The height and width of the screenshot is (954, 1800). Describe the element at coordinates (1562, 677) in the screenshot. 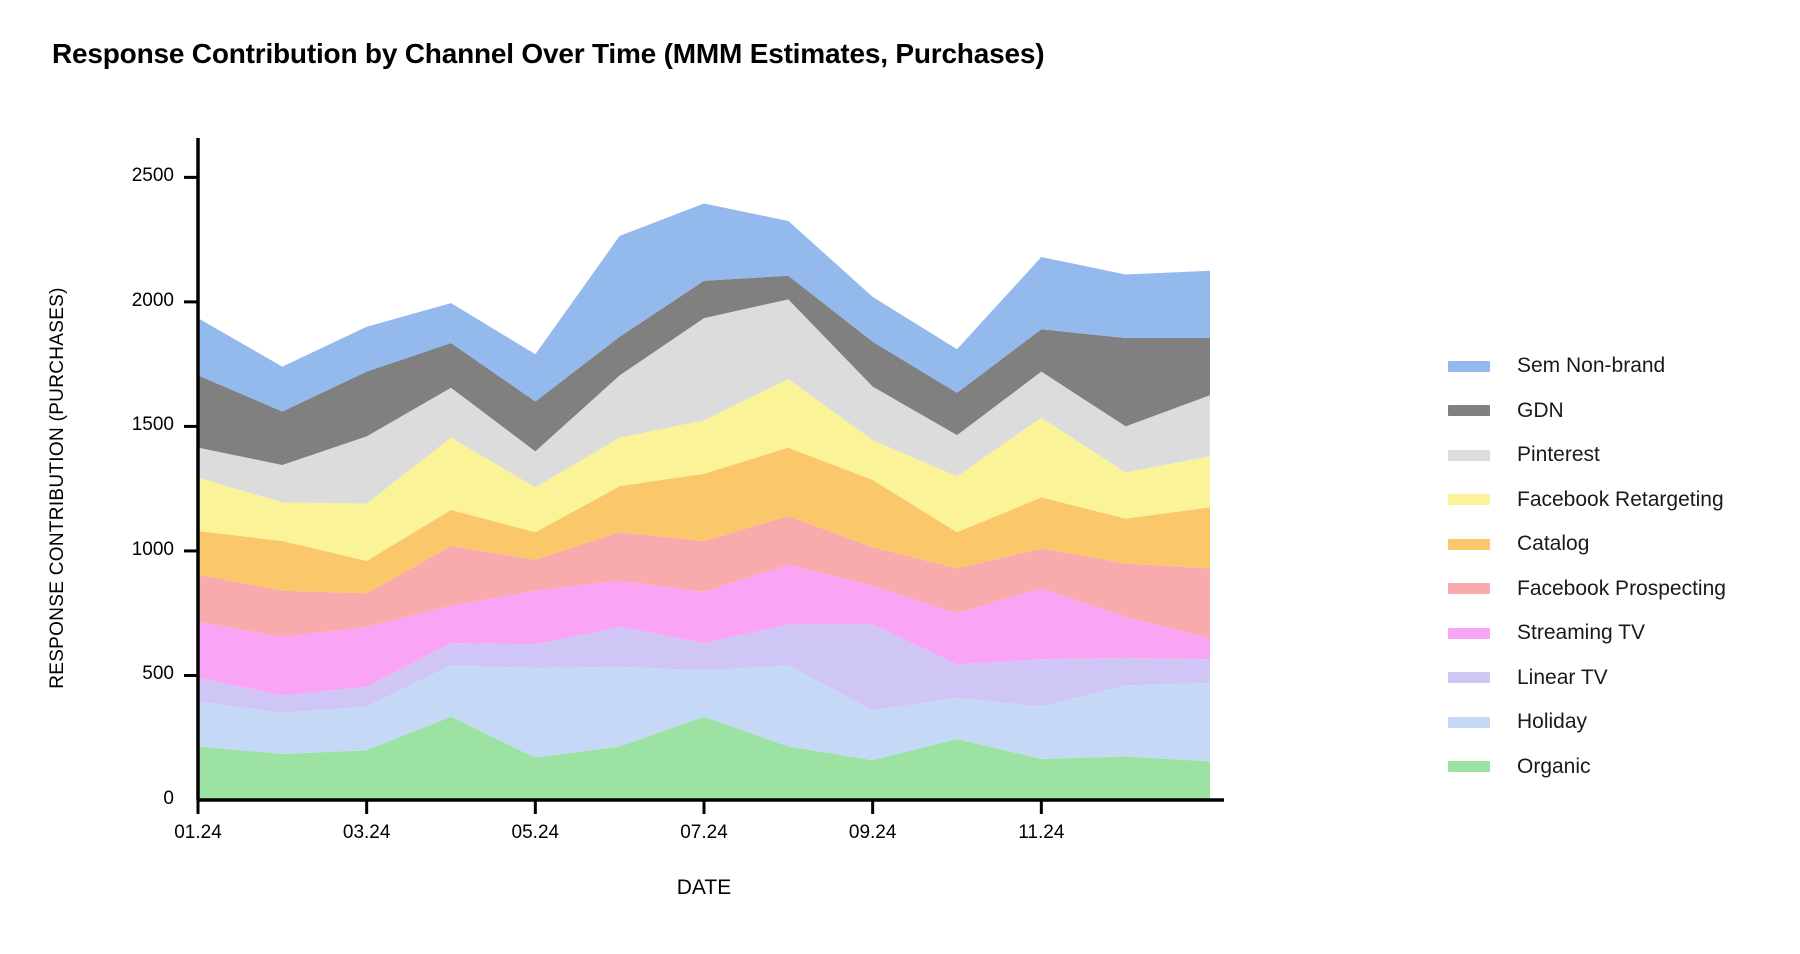

I see `legend-item-label: Linear TV` at that location.